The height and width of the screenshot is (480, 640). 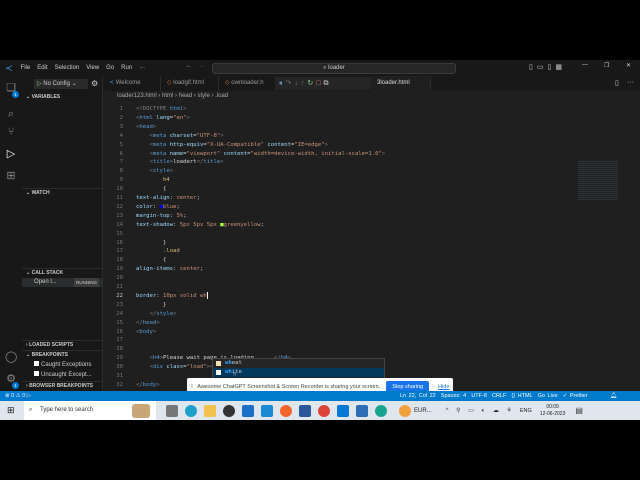 What do you see at coordinates (547, 67) in the screenshot?
I see `layout-toggle-icons: ▯▭▯▦` at bounding box center [547, 67].